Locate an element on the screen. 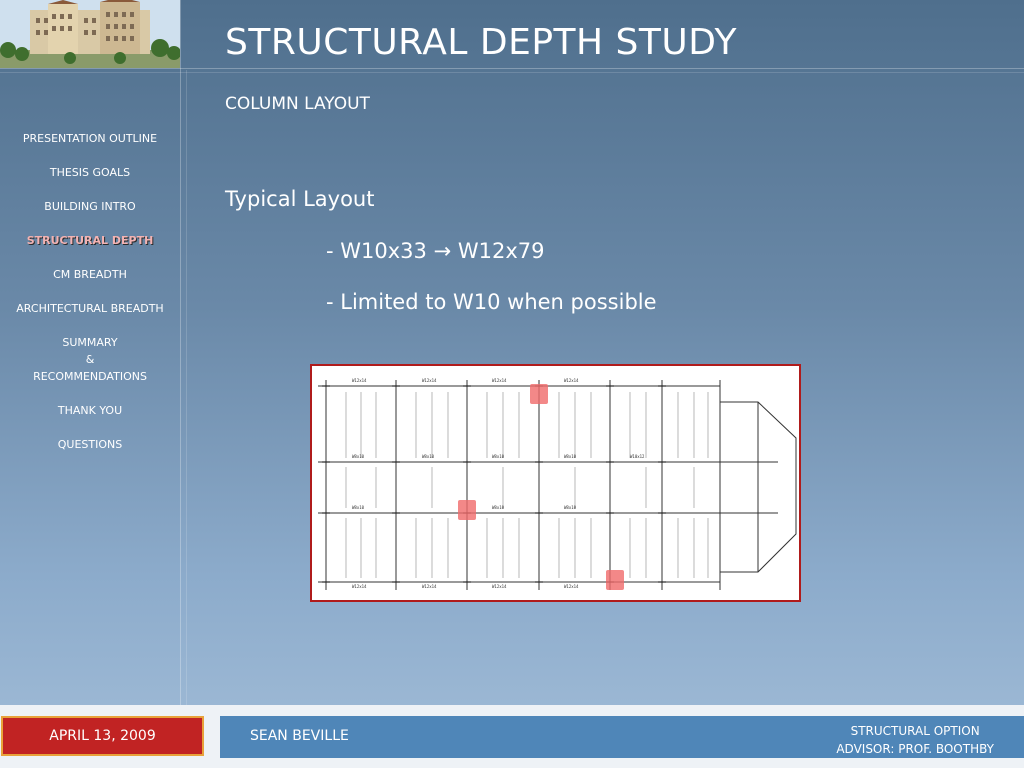 Image resolution: width=1024 pixels, height=768 pixels. bullet-beam-range: - W10x33 → W12x79 is located at coordinates (435, 251).